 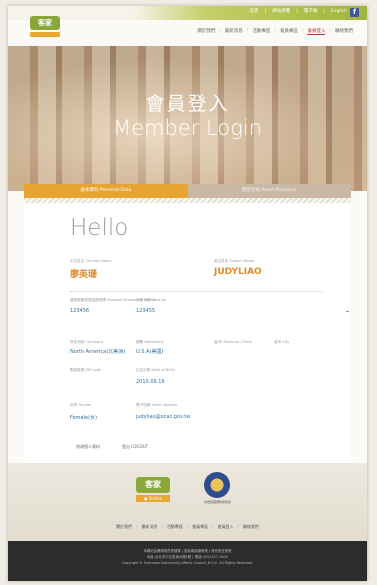 I want to click on logo-mark: 客家, so click(x=45, y=23).